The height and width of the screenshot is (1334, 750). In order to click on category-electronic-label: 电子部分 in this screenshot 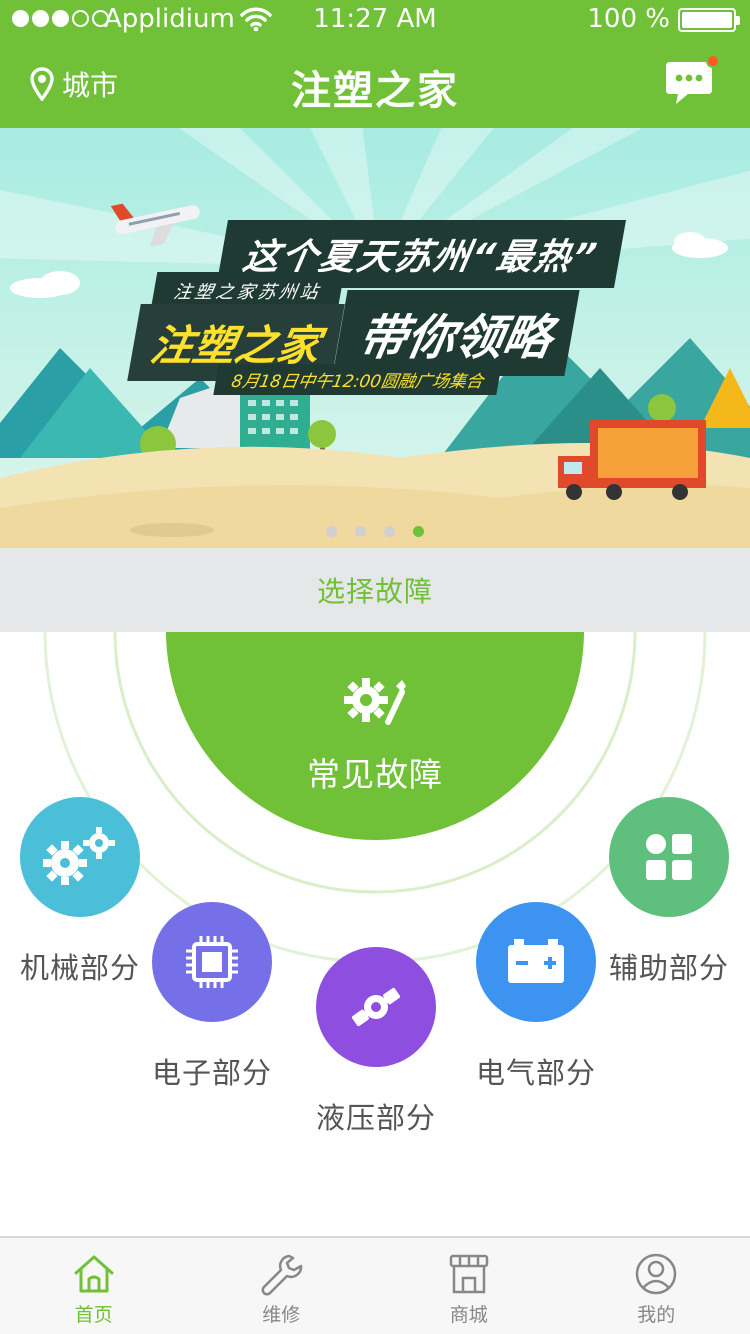, I will do `click(211, 1073)`.